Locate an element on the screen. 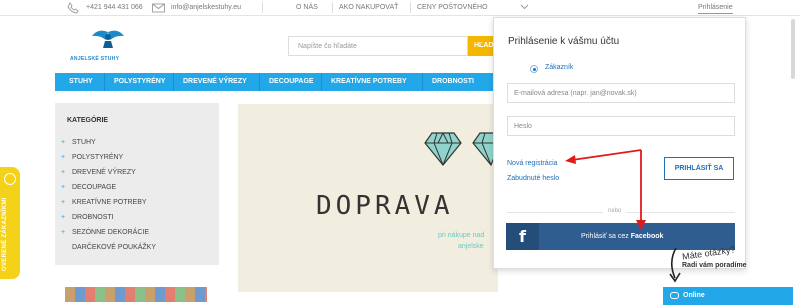 The image size is (800, 305). facebook-login-label: Prihlásiť sa cez Facebook is located at coordinates (622, 236).